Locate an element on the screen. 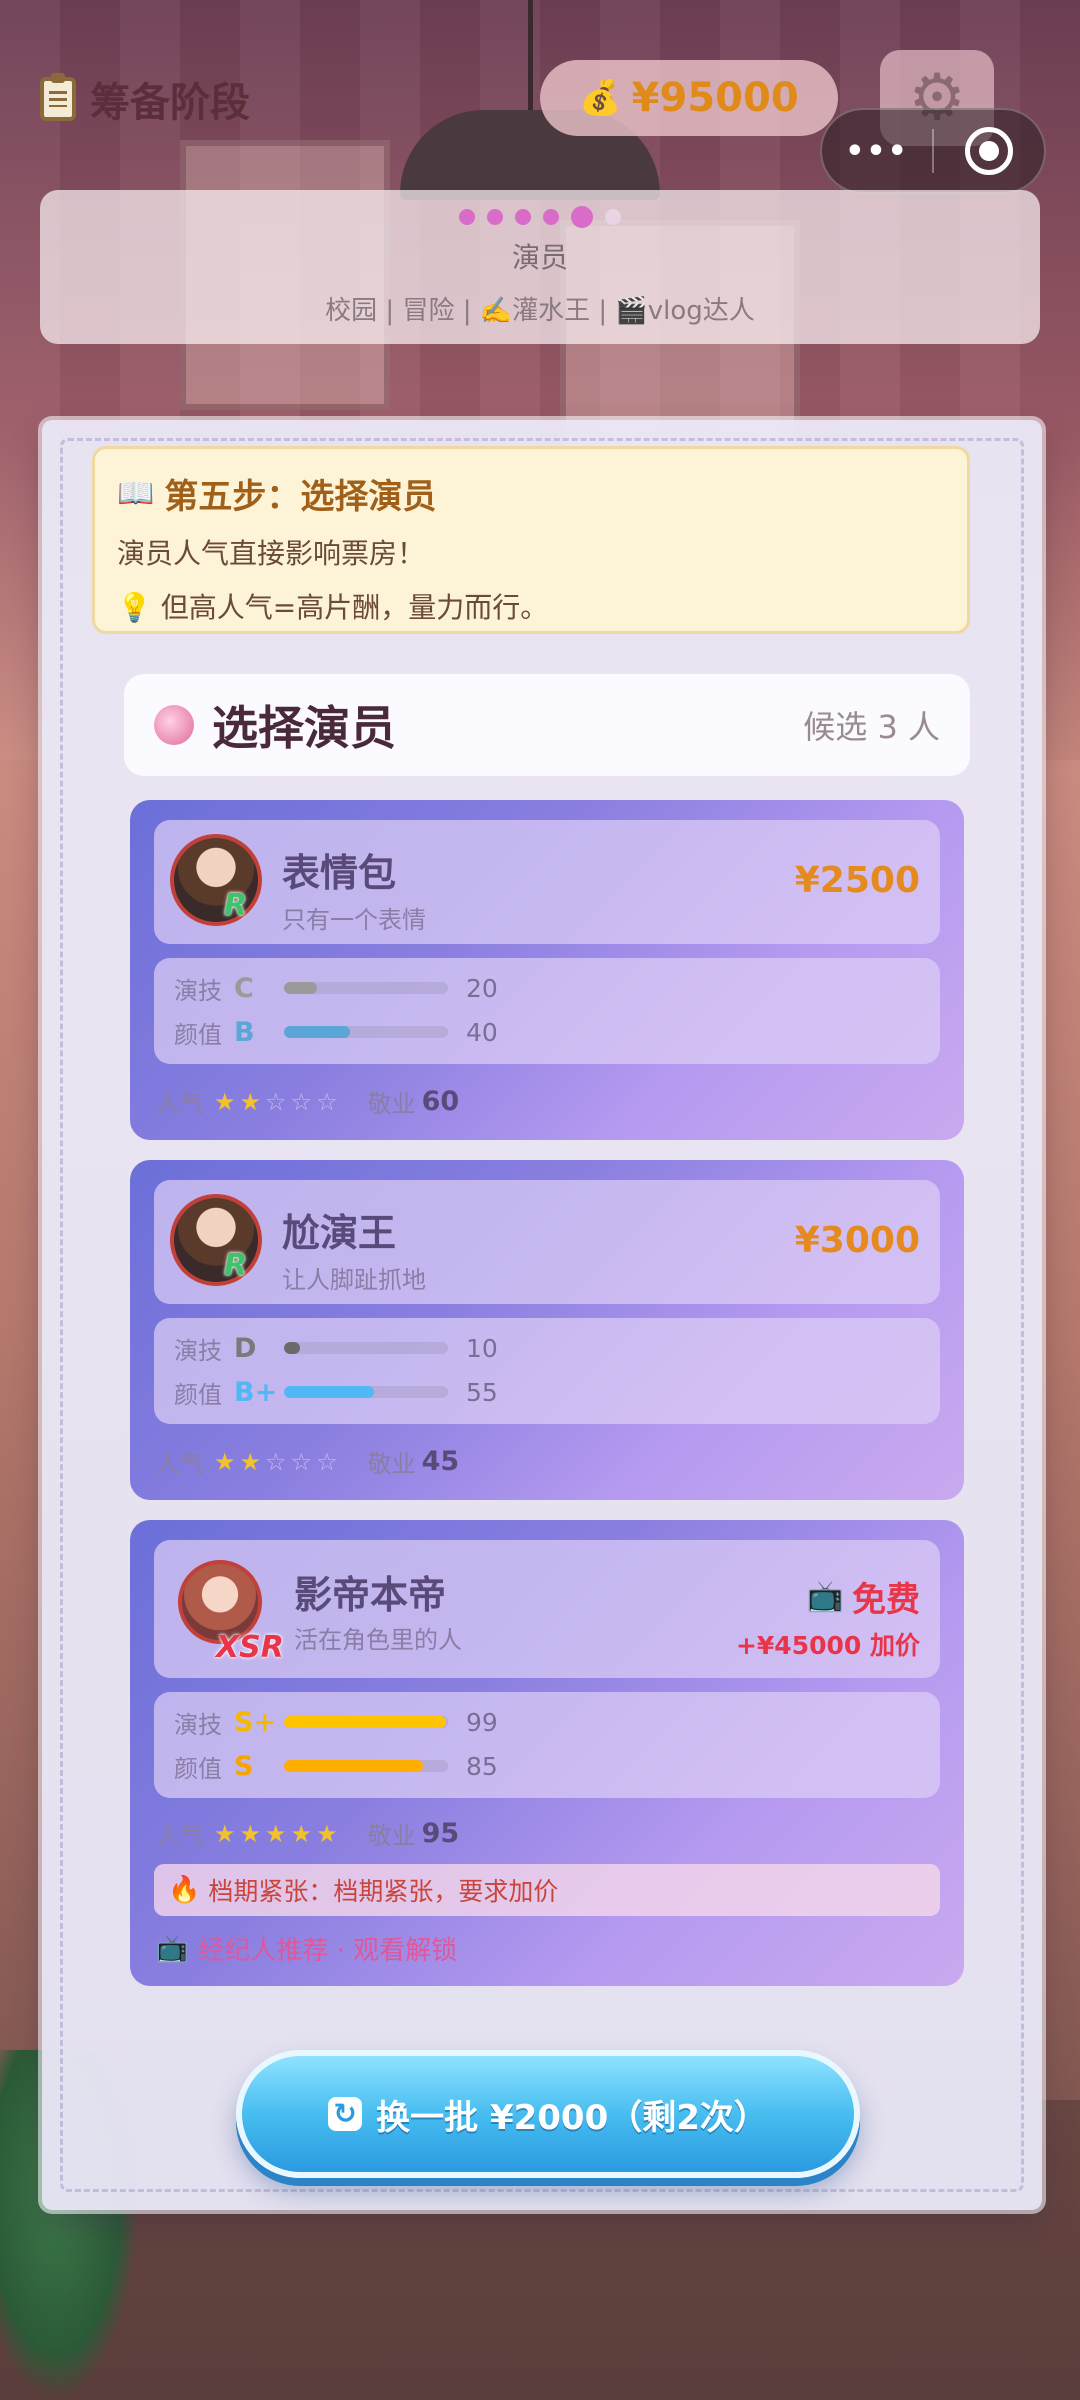  stat-acting: 演技 D 10 is located at coordinates (336, 1348).